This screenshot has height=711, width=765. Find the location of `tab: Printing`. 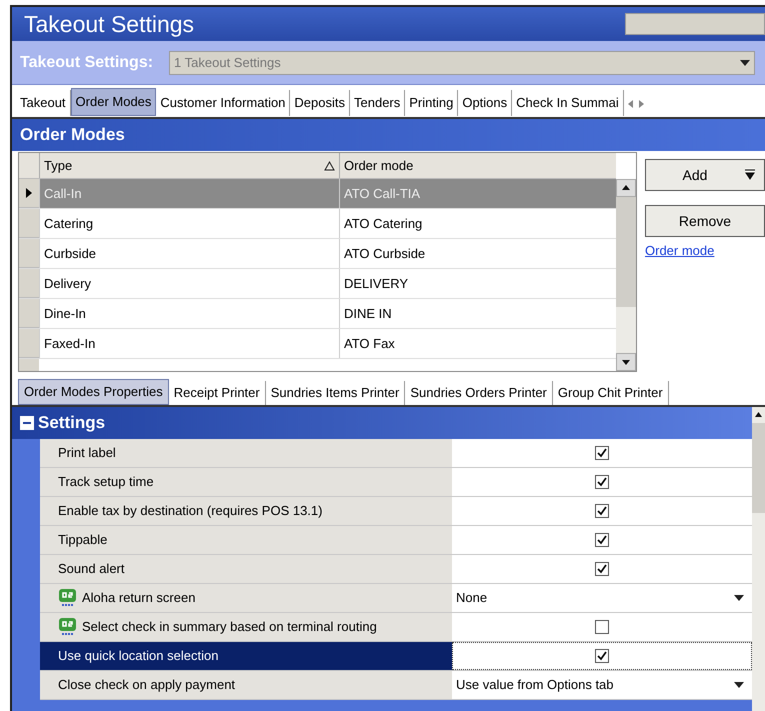

tab: Printing is located at coordinates (431, 103).